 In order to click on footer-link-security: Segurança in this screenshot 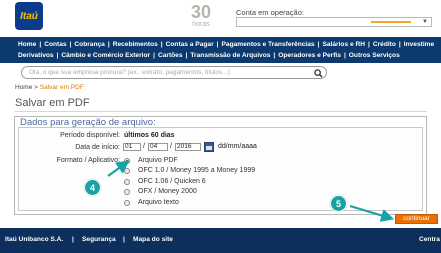, I will do `click(99, 239)`.